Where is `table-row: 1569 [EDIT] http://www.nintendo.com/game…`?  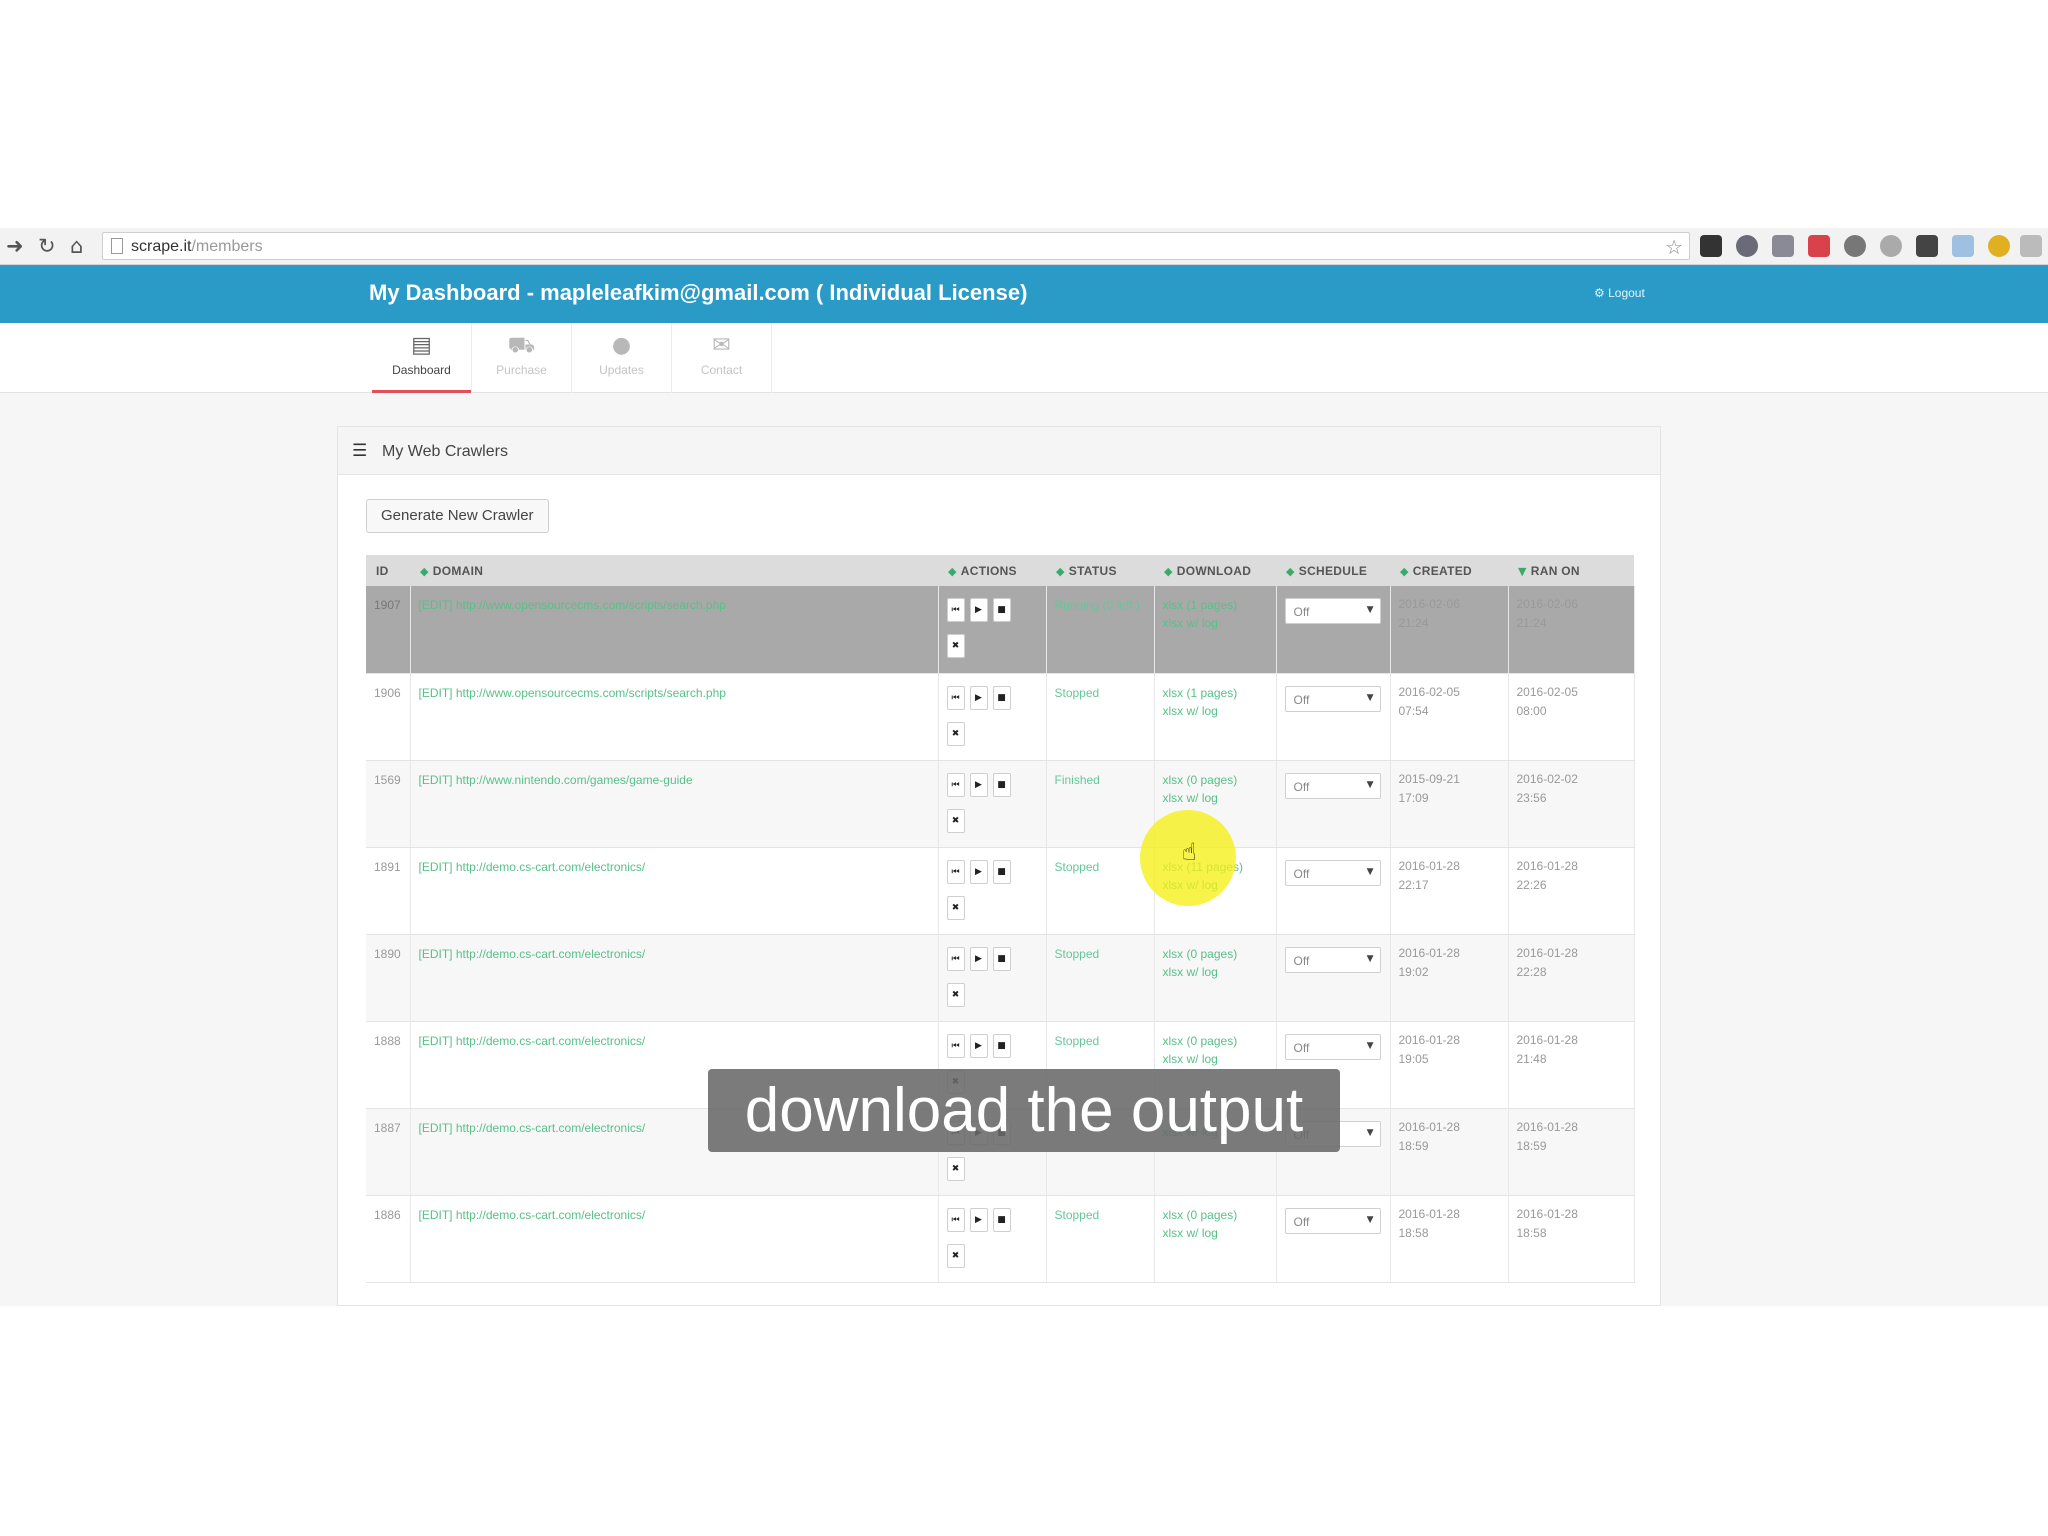 table-row: 1569 [EDIT] http://www.nintendo.com/game… is located at coordinates (1000, 804).